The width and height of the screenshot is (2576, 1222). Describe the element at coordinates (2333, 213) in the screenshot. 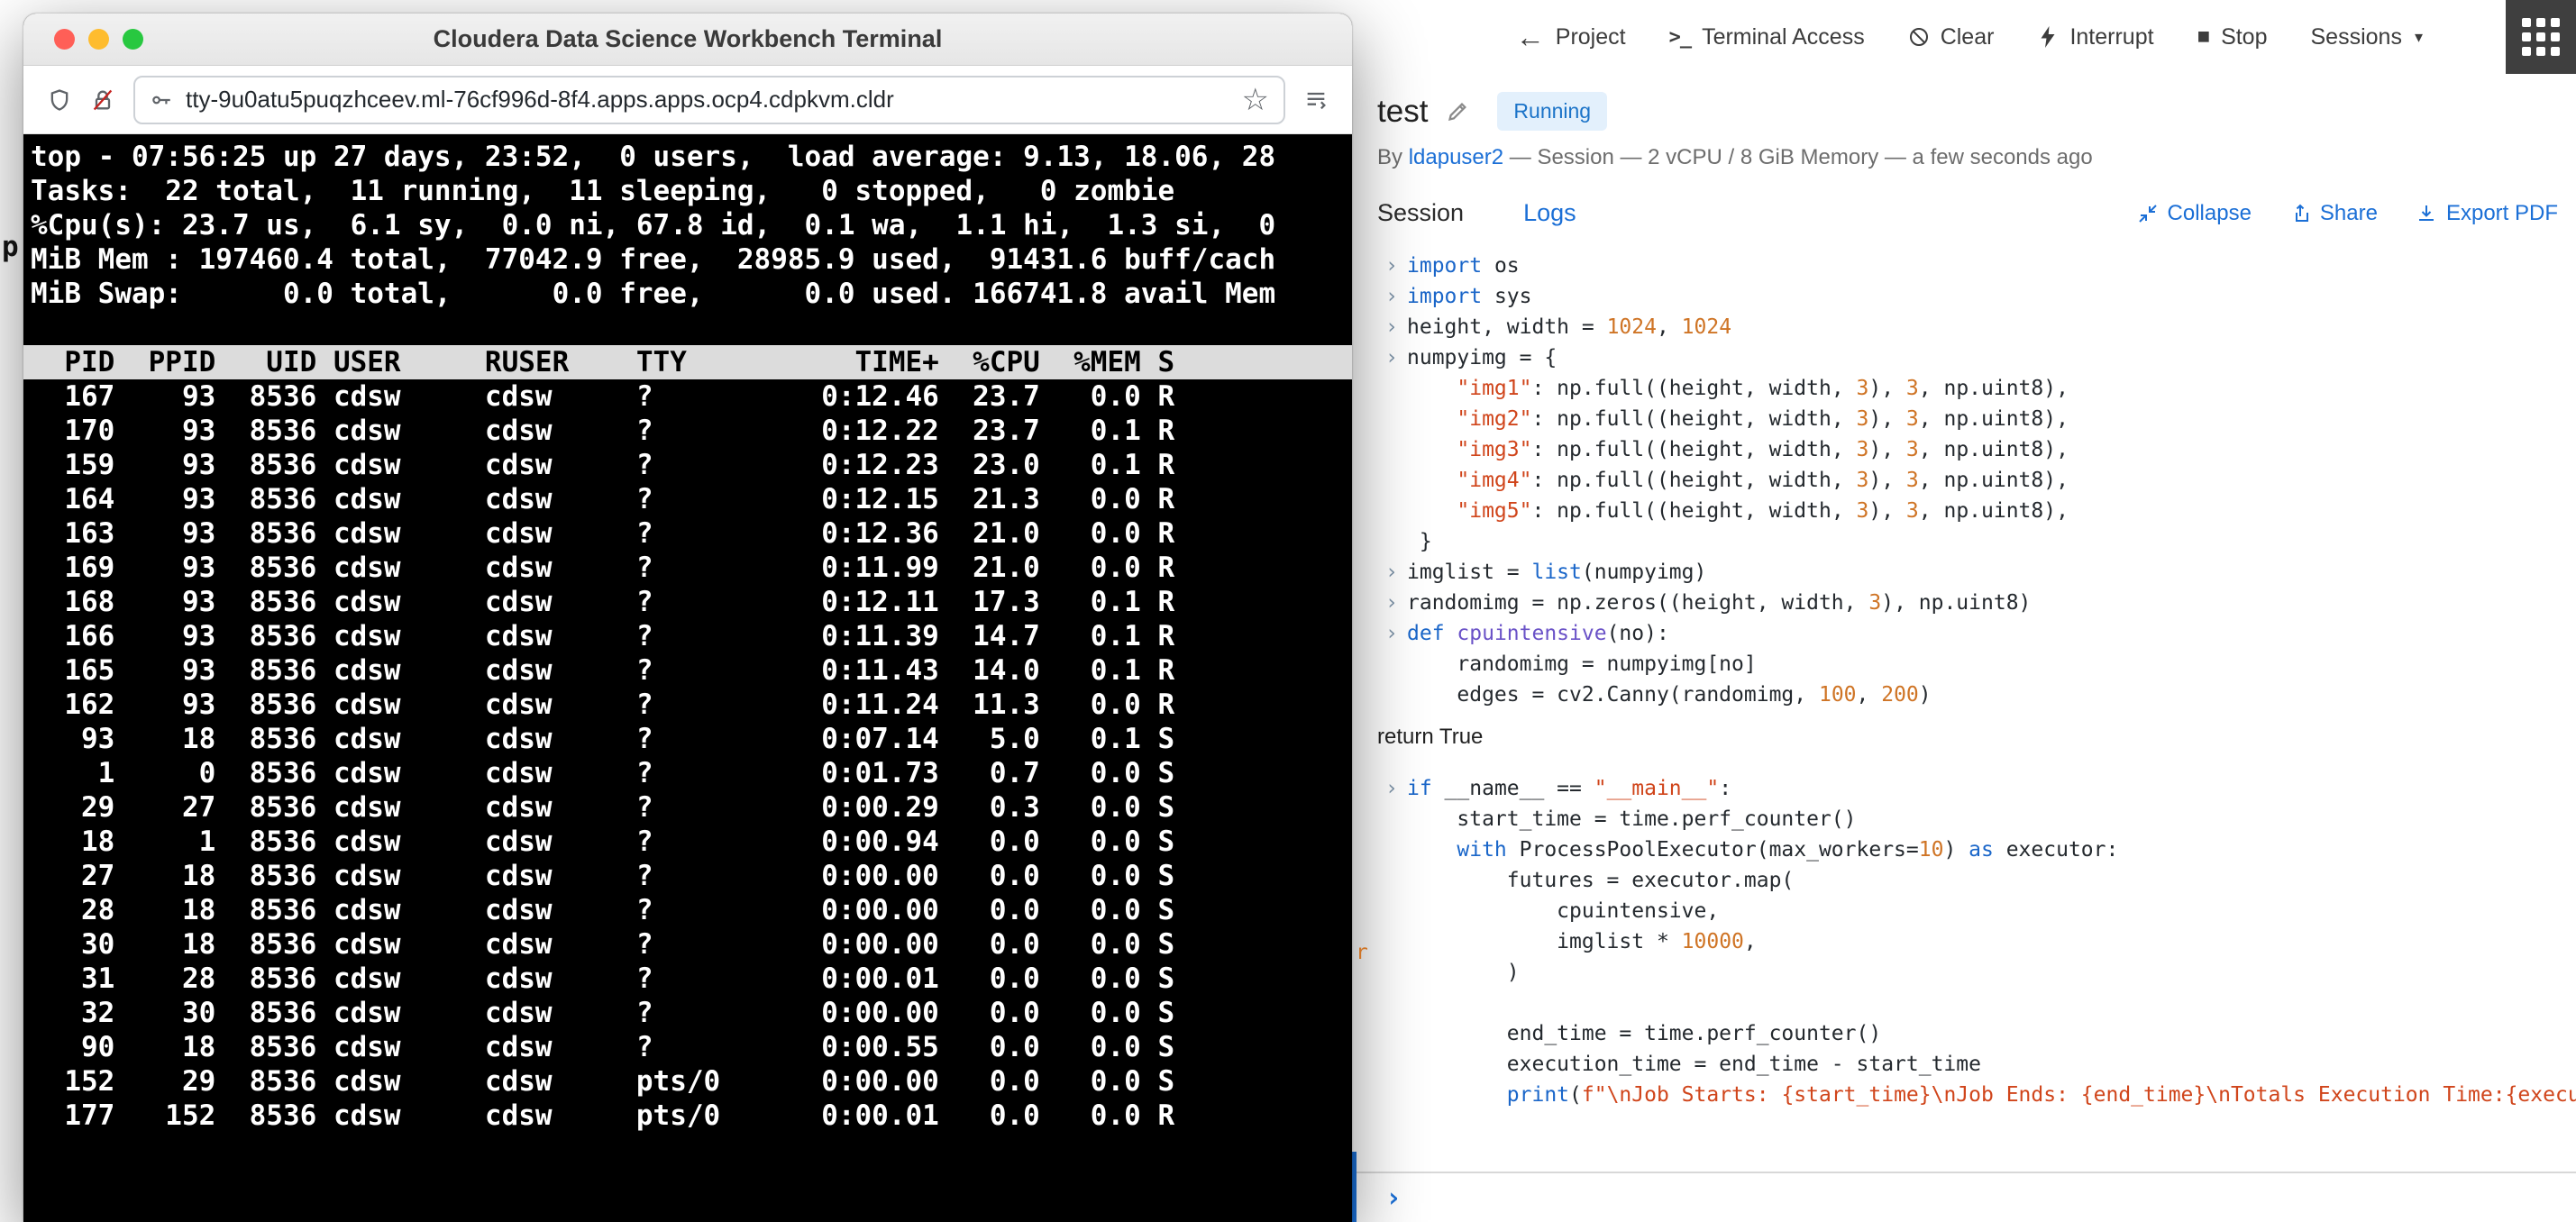

I see `share-button: Share` at that location.